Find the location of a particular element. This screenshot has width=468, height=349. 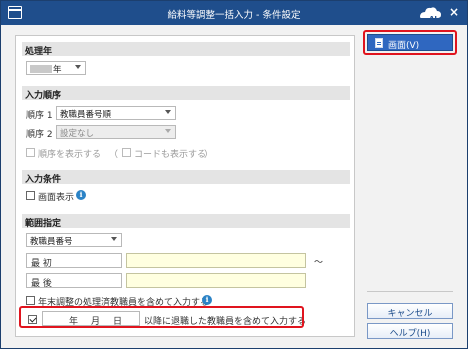

retired-option-highlight is located at coordinates (161, 317).